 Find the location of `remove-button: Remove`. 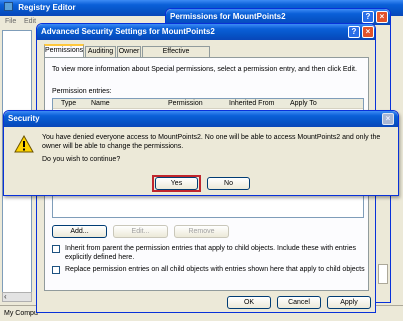

remove-button: Remove is located at coordinates (201, 231).